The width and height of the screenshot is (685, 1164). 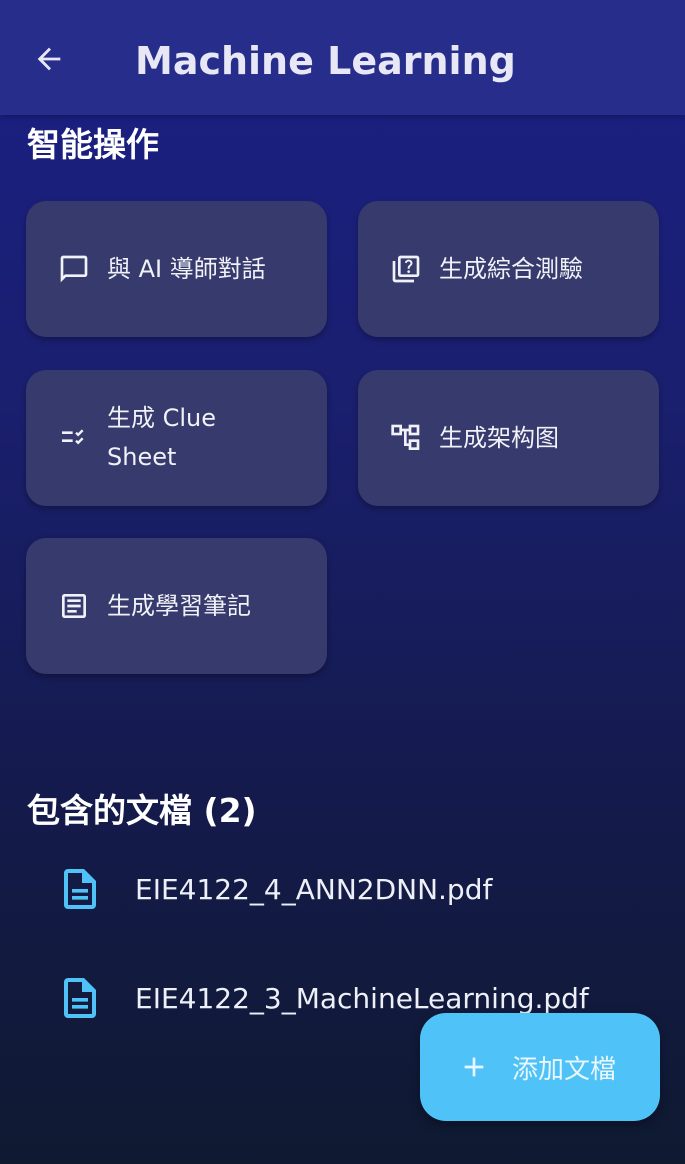 I want to click on diagram-icon, so click(x=406, y=438).